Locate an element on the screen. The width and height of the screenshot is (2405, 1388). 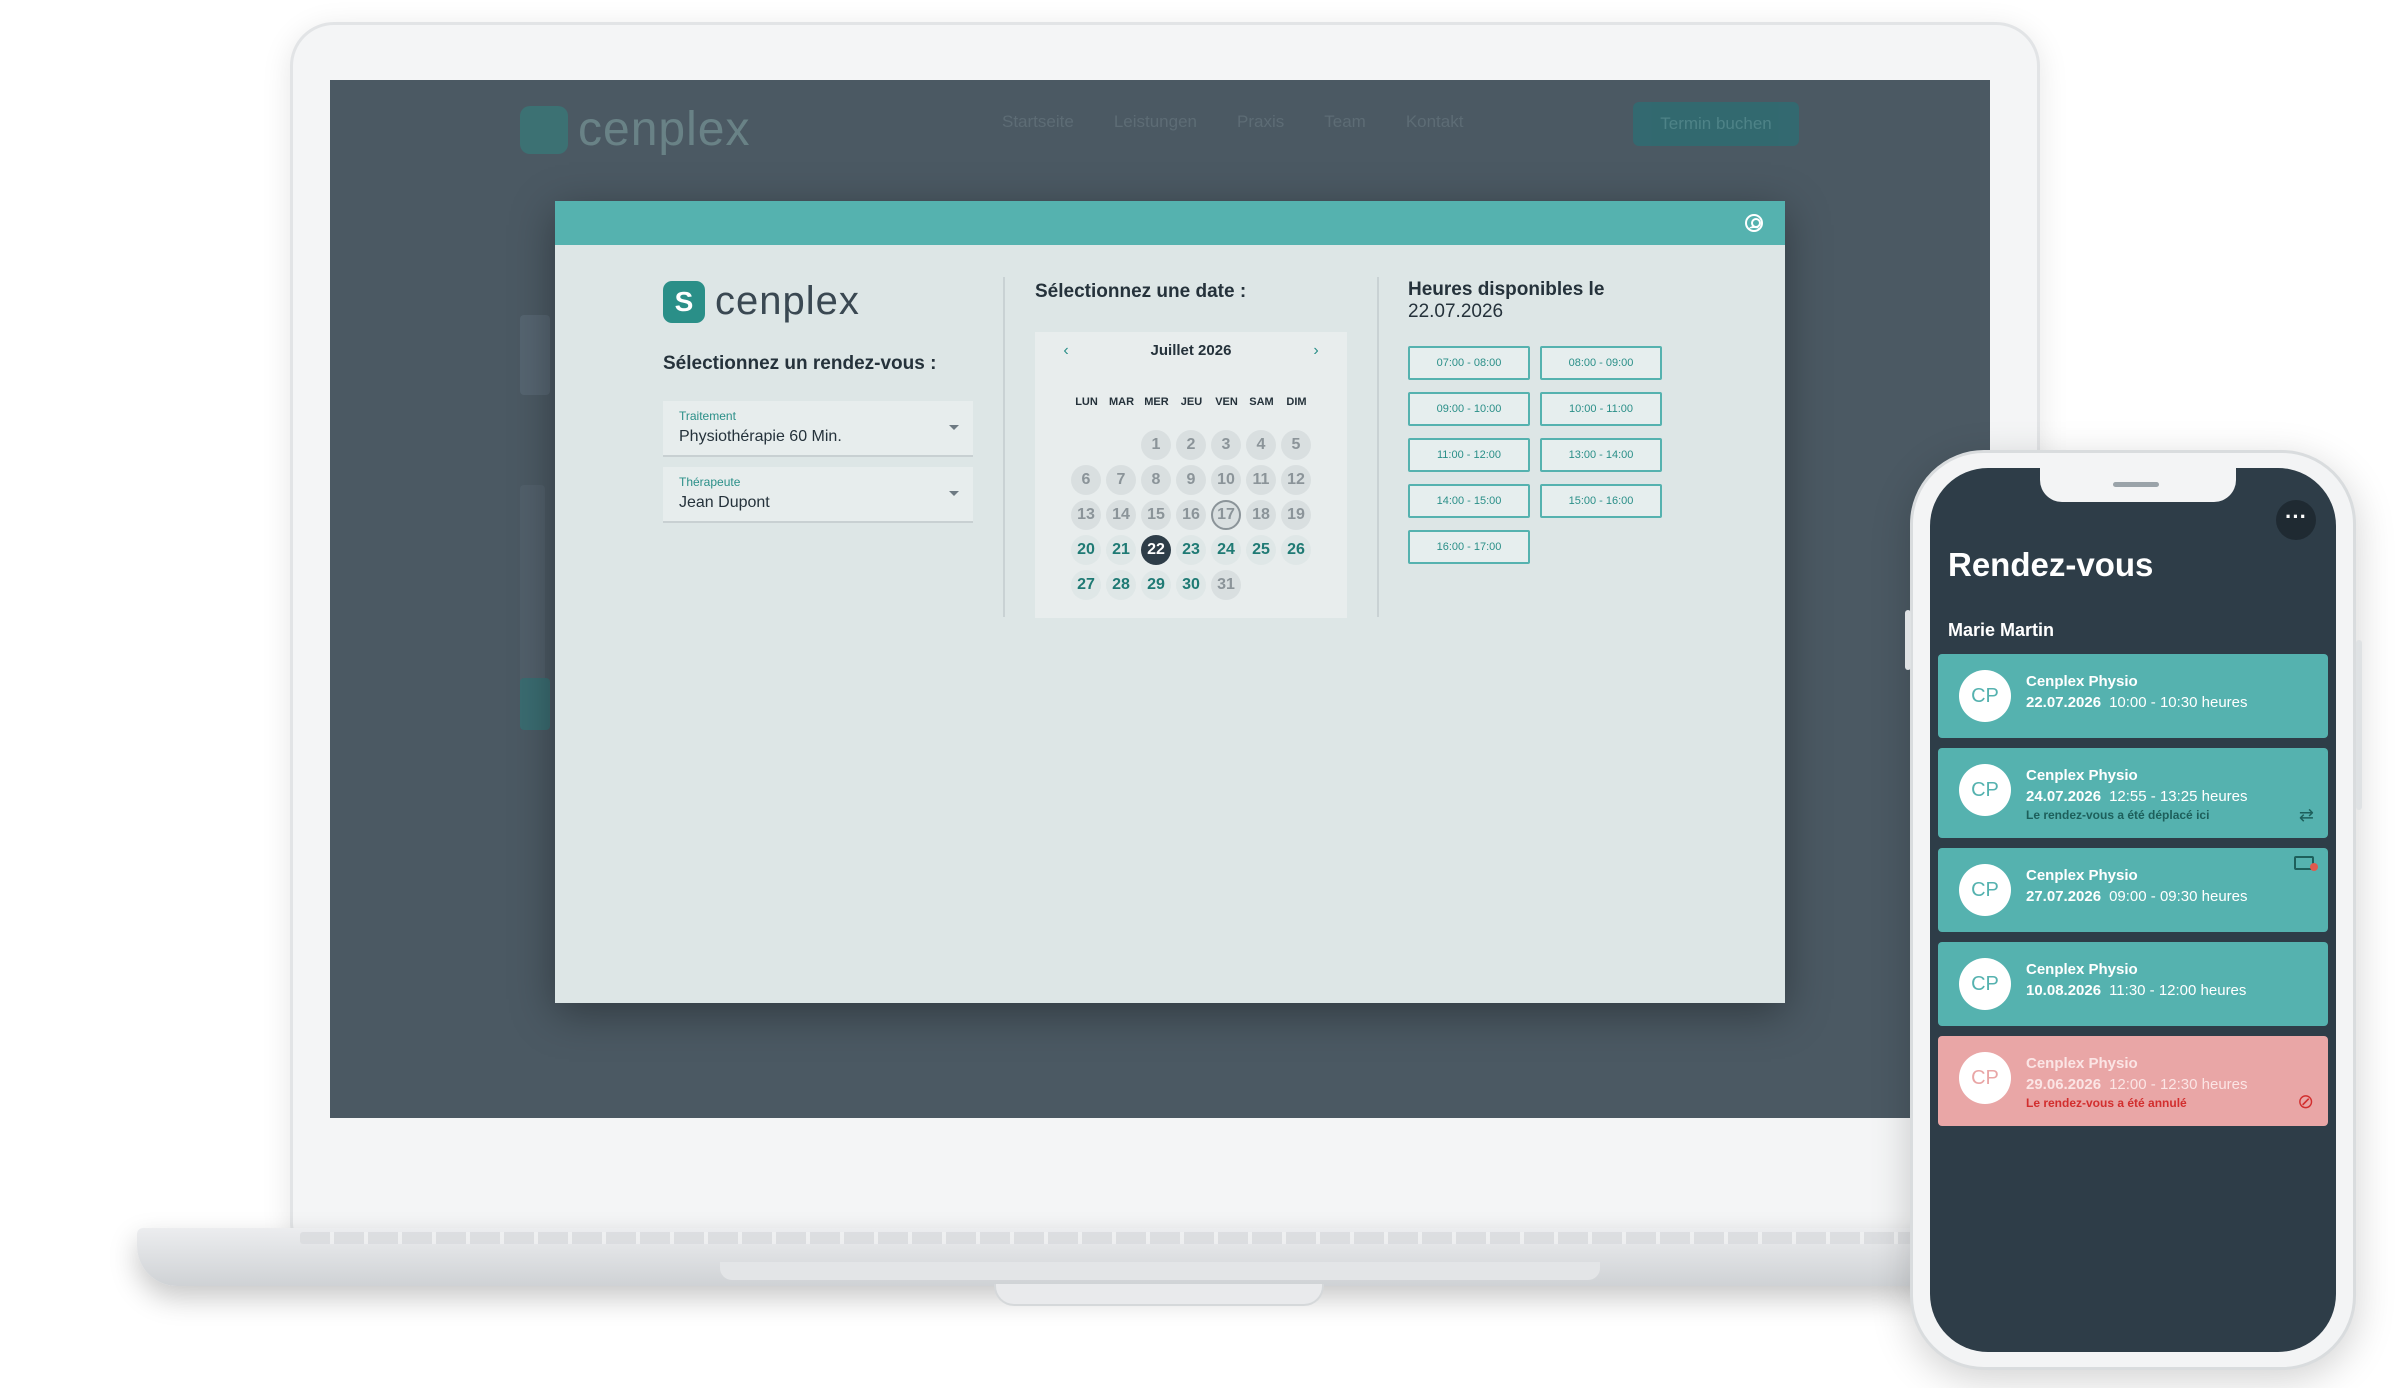
appointment-date: 29.06.2026 is located at coordinates (2064, 1084).